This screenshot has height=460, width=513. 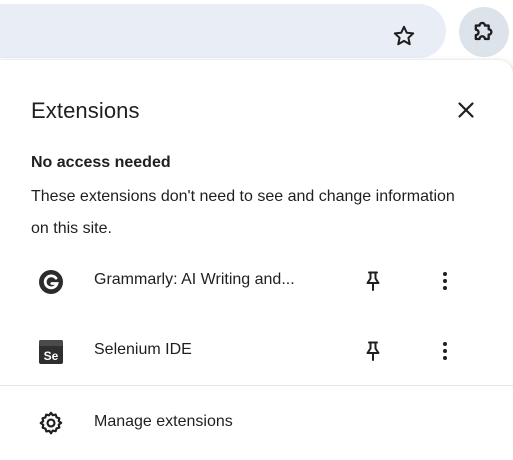 I want to click on popup-title: Extensions, so click(x=85, y=110).